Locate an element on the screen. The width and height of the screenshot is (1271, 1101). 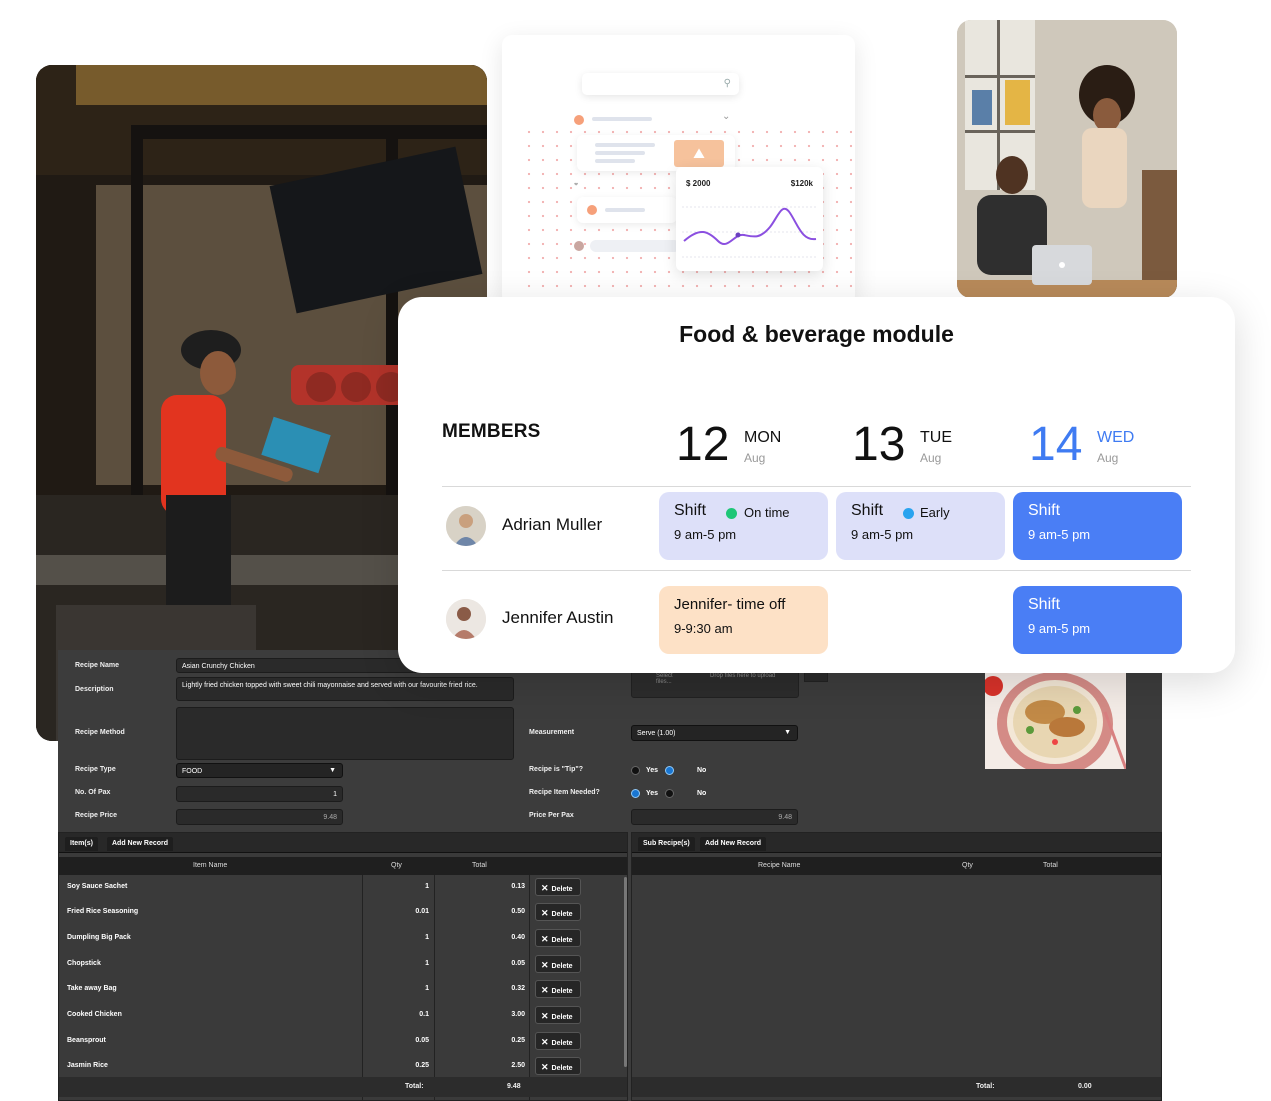
tab-items: Item(s) is located at coordinates (81, 844).